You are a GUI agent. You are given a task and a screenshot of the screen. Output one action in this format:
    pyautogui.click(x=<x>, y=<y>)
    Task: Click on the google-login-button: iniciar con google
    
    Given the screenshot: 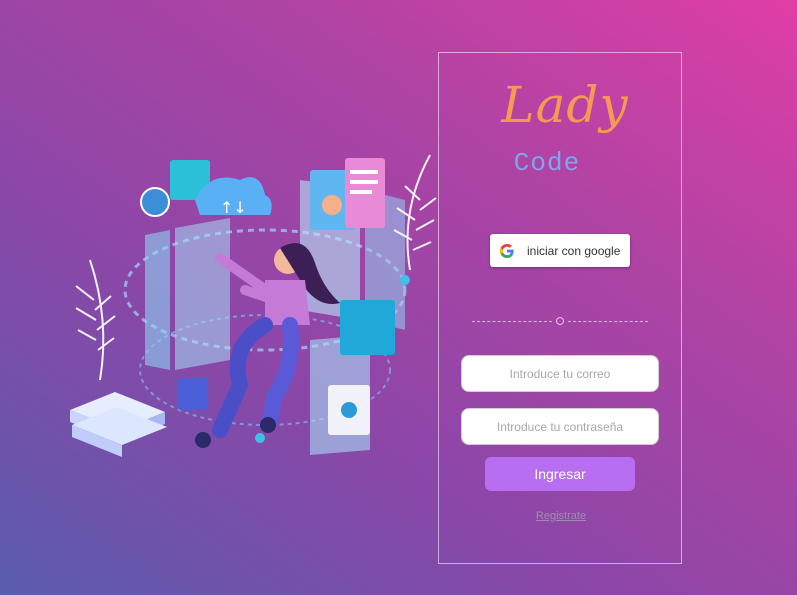 What is the action you would take?
    pyautogui.click(x=560, y=250)
    